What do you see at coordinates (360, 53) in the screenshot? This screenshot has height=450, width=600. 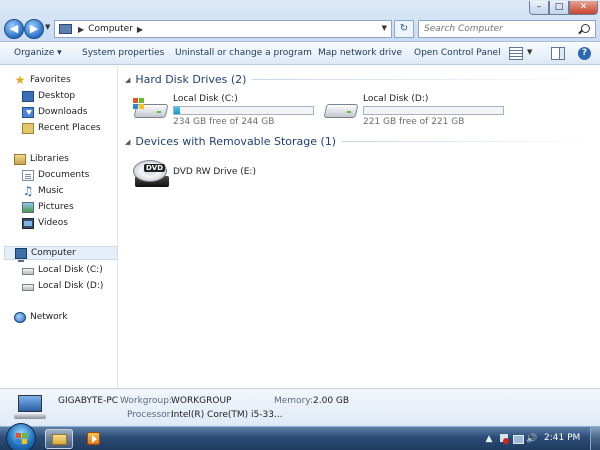 I see `map-network-drive-button: Map network drive` at bounding box center [360, 53].